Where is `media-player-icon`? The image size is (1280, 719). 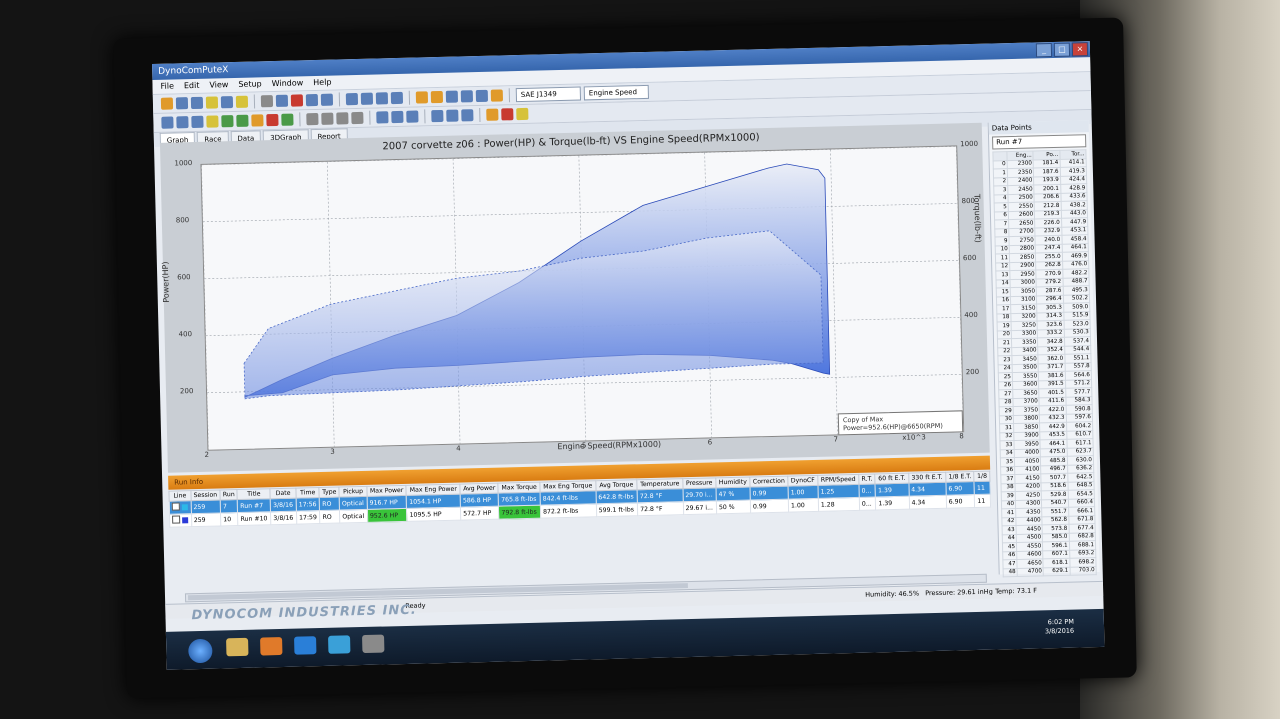 media-player-icon is located at coordinates (271, 646).